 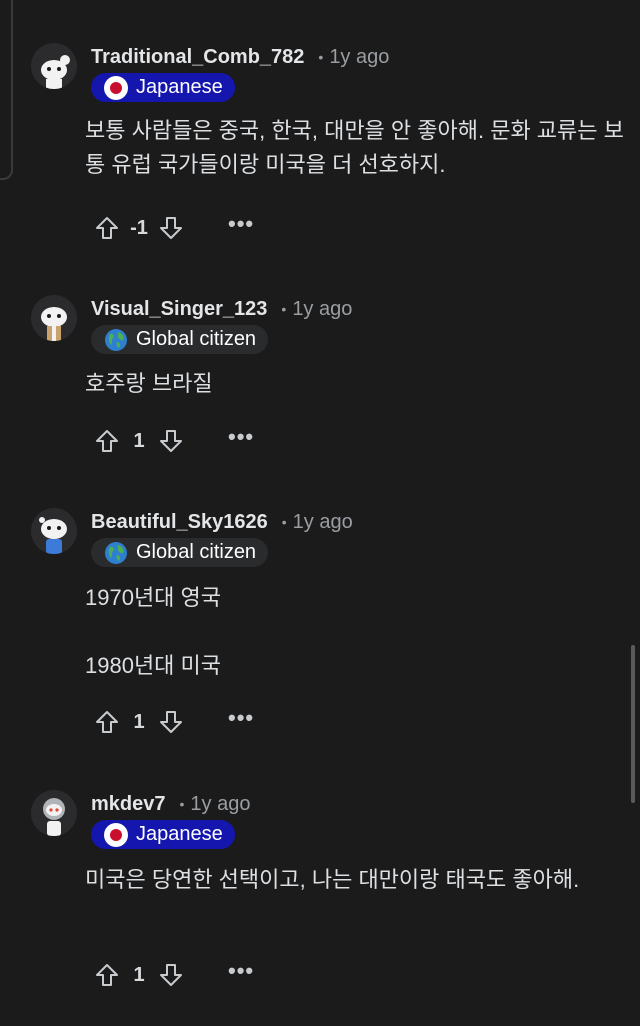 I want to click on comment-body: 미국은 당연한 선택이고, 나는 대만이랑 태국도 좋아해., so click(x=355, y=880).